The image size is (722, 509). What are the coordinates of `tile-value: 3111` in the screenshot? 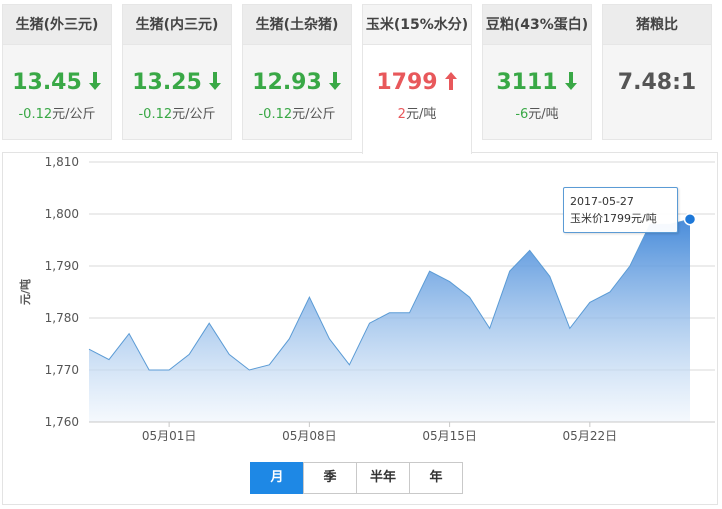 It's located at (537, 83).